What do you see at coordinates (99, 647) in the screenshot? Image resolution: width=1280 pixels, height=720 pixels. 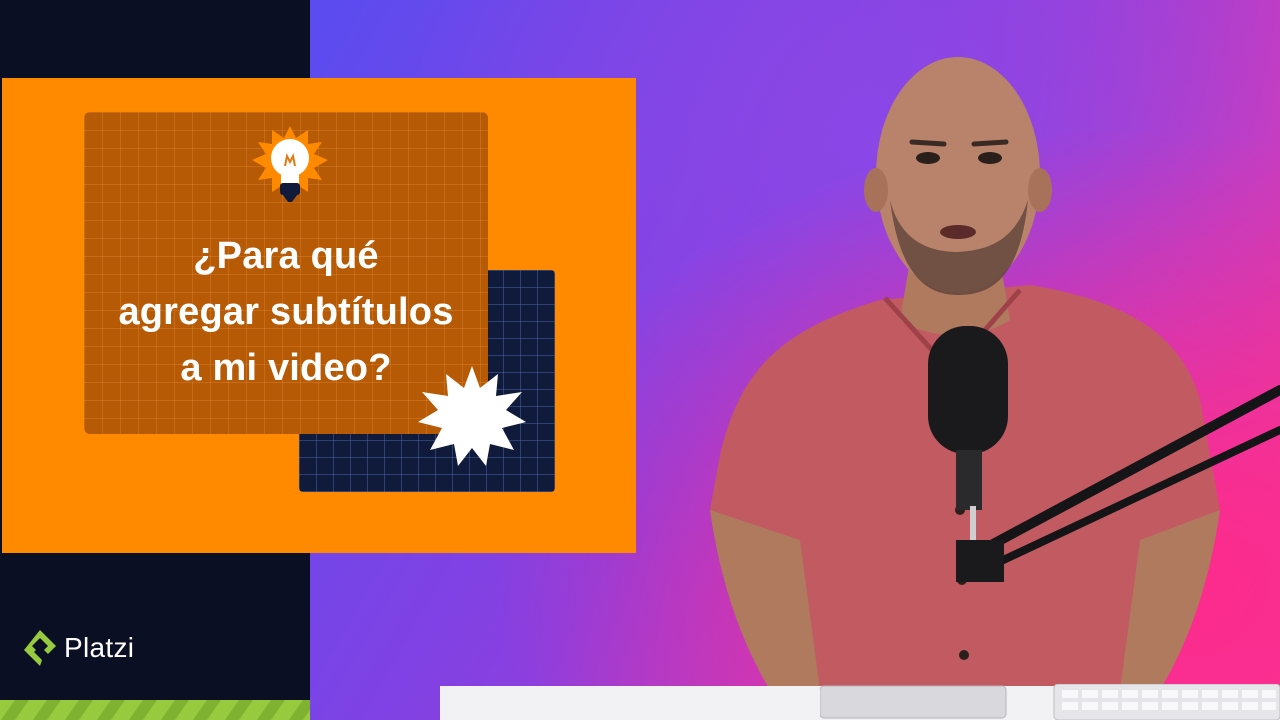 I see `brand-name: Platzi` at bounding box center [99, 647].